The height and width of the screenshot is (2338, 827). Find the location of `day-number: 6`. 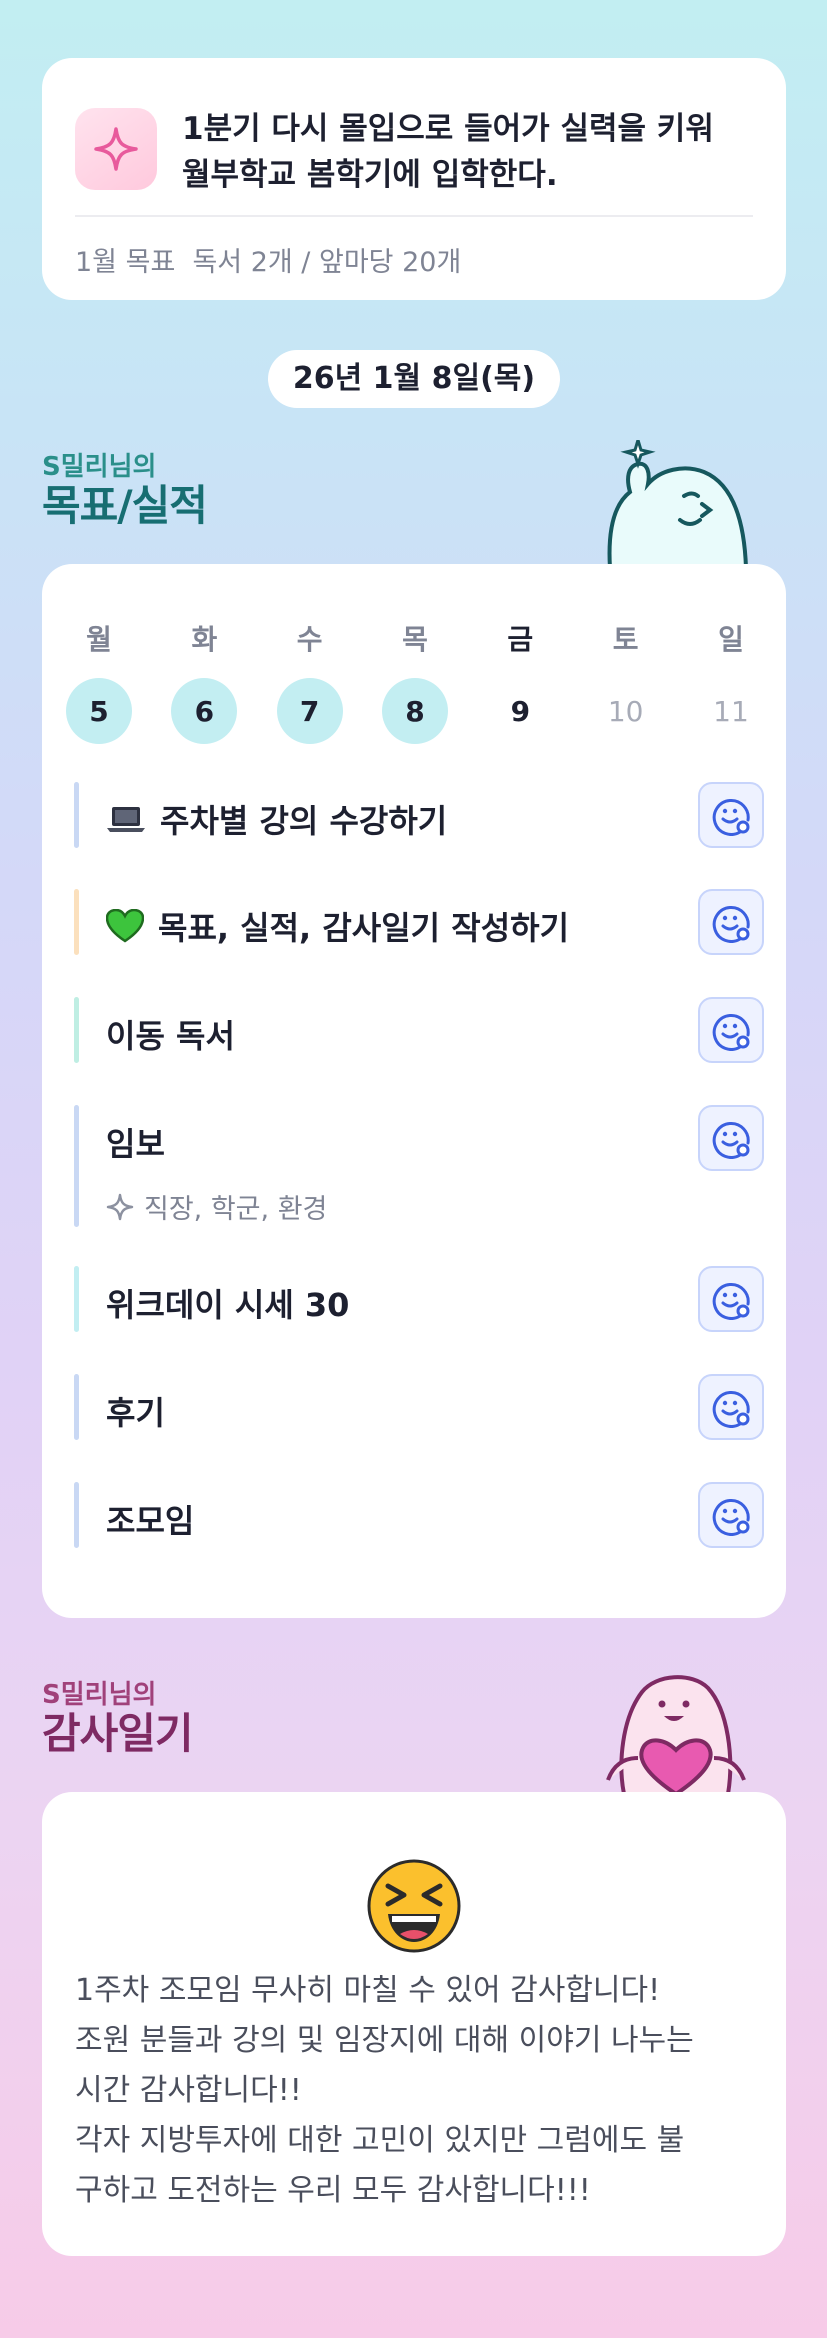

day-number: 6 is located at coordinates (204, 711).